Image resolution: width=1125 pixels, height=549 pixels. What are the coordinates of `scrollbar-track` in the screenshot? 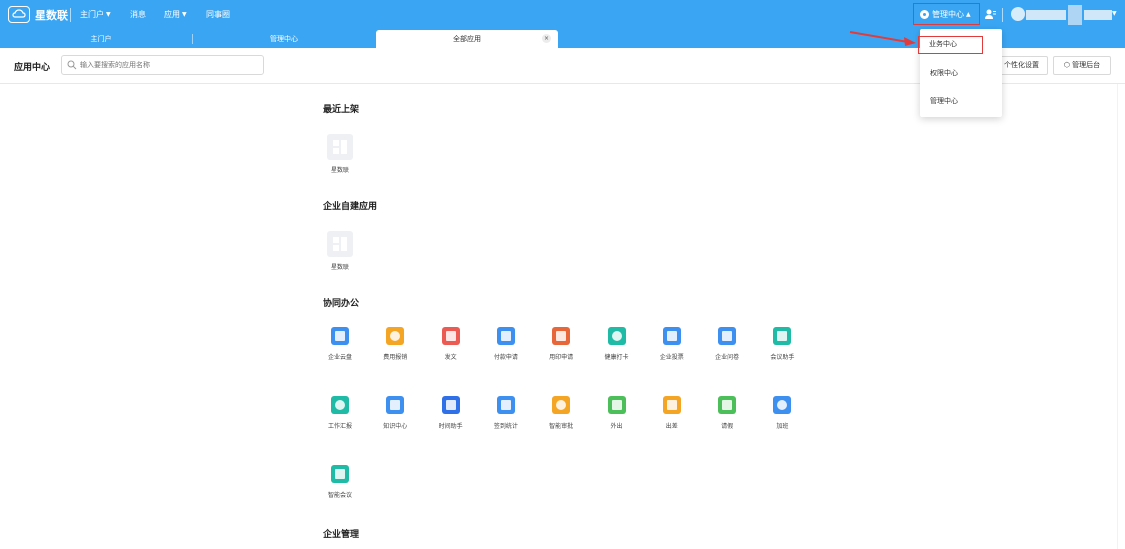 It's located at (1117, 316).